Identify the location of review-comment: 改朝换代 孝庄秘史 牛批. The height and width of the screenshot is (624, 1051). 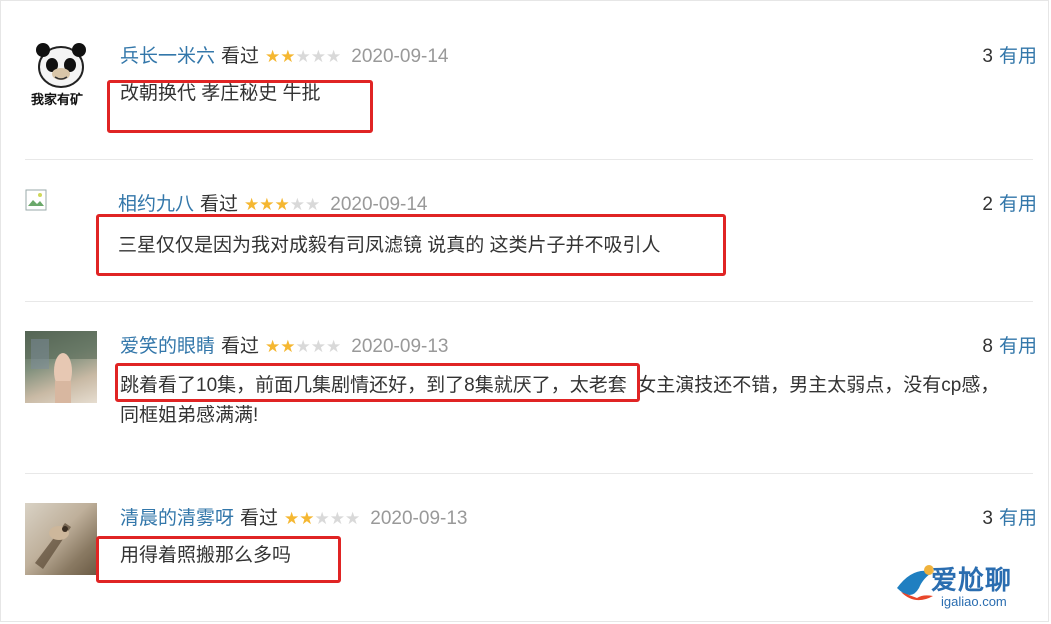
(220, 93).